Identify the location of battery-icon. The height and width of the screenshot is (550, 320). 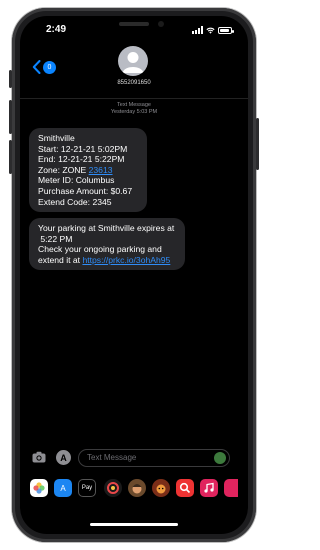
(226, 30).